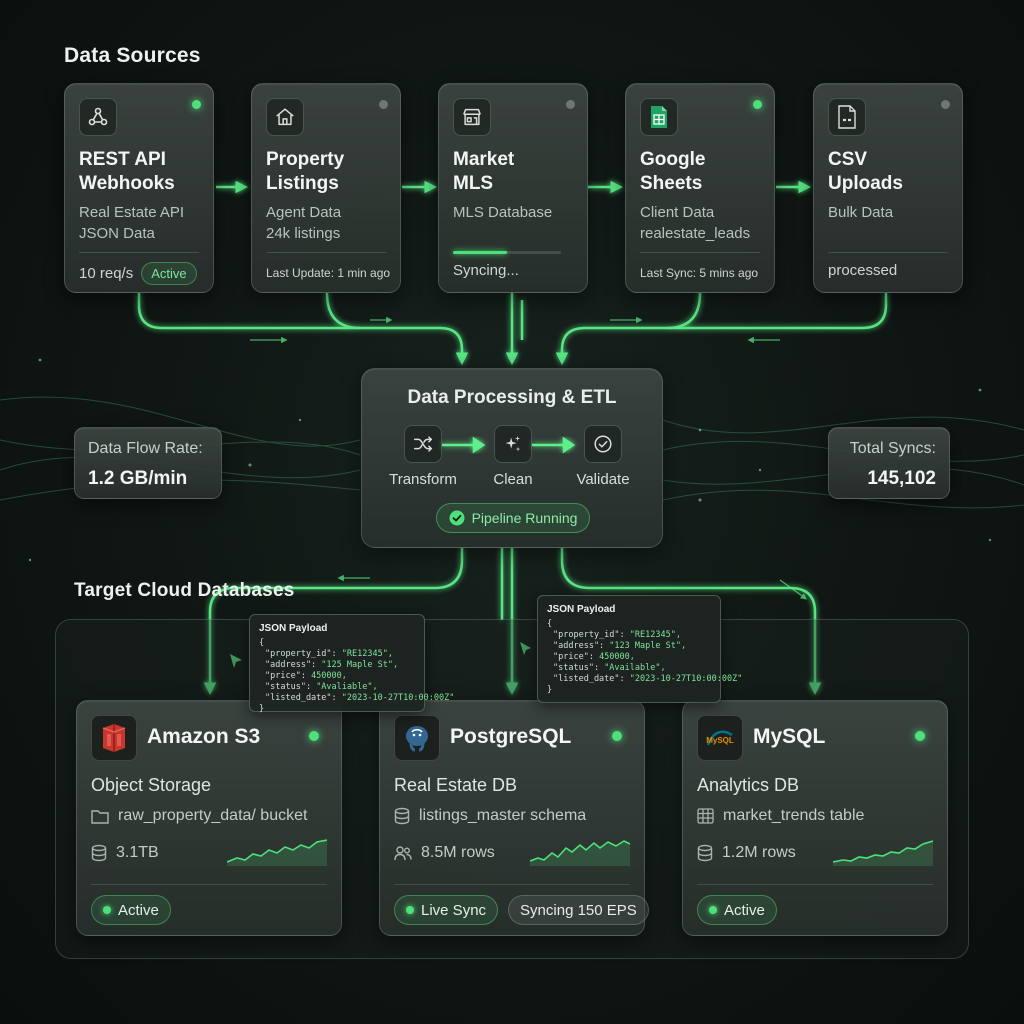 The image size is (1024, 1024). I want to click on row-count: 1.2M rows, so click(746, 853).